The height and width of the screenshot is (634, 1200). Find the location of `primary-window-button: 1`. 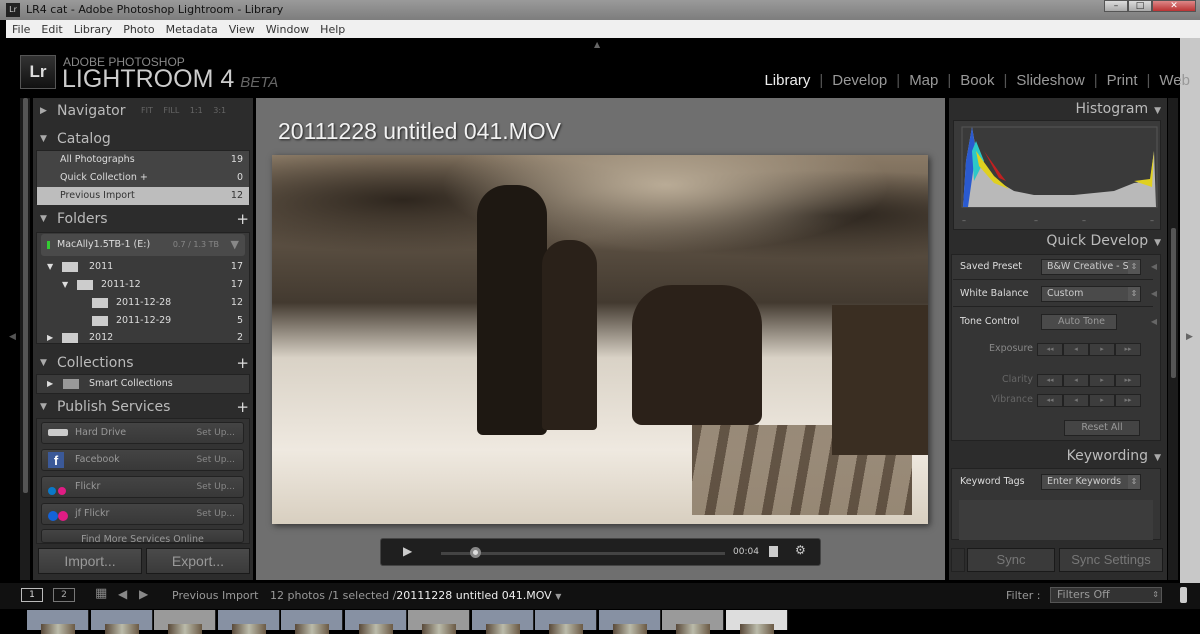

primary-window-button: 1 is located at coordinates (32, 595).